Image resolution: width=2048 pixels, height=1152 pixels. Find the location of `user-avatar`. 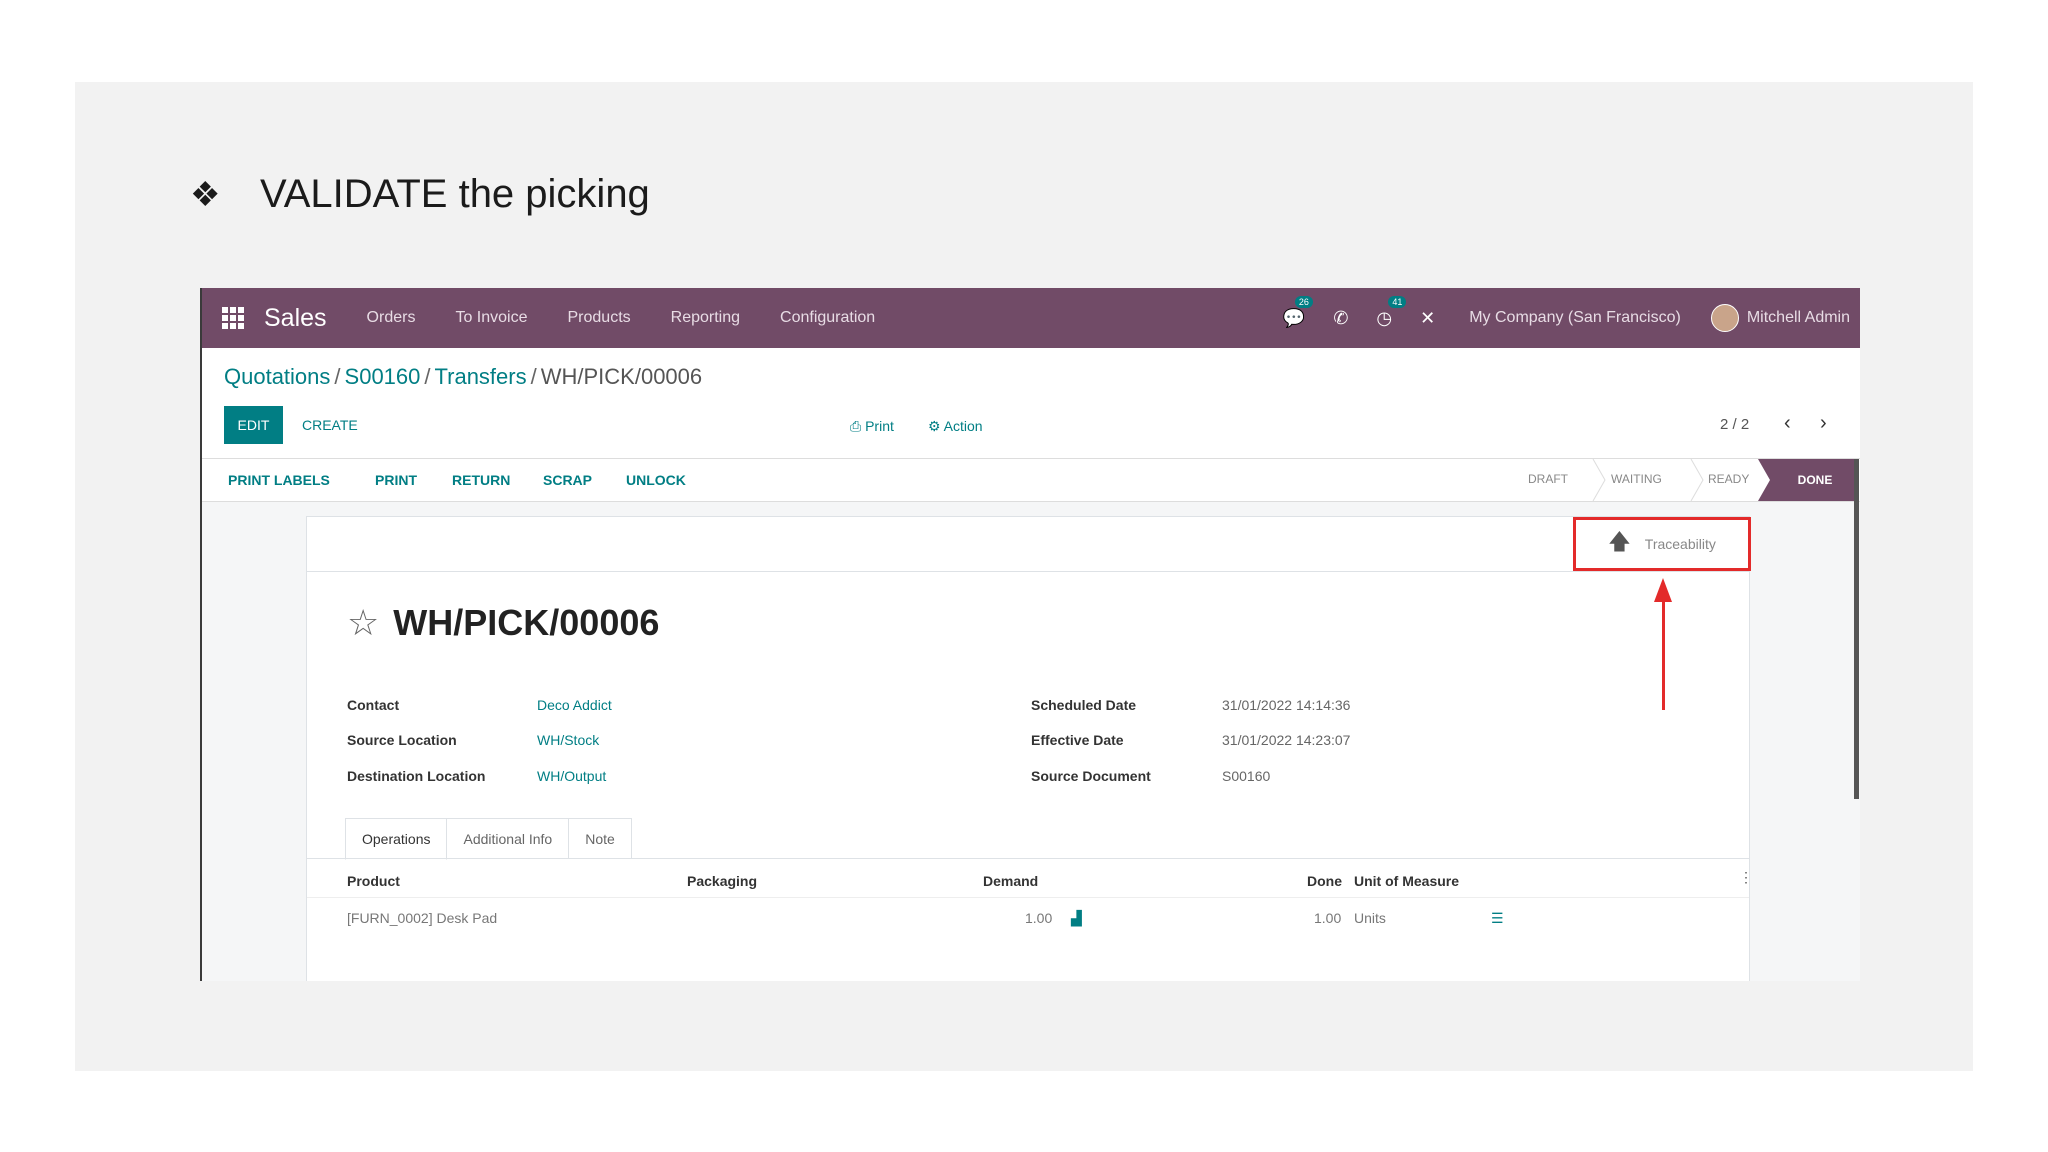

user-avatar is located at coordinates (1724, 318).